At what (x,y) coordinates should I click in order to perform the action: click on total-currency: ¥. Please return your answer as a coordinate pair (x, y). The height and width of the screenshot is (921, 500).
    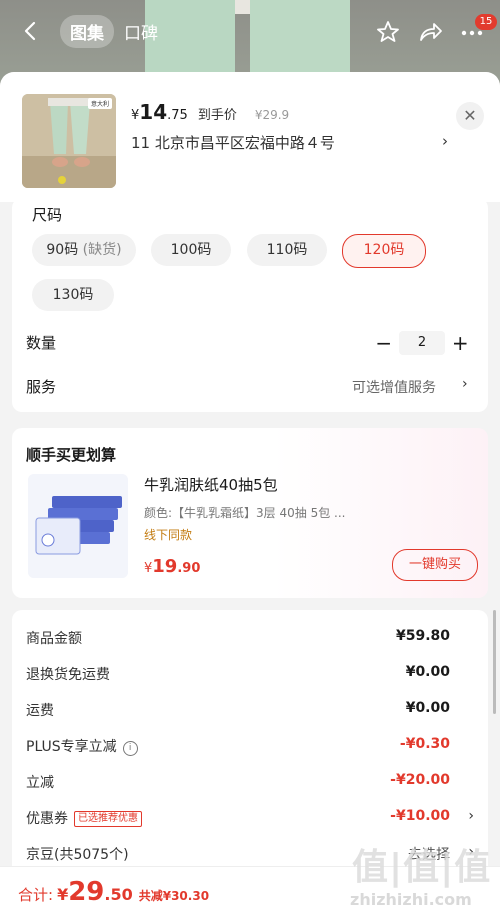
    Looking at the image, I should click on (63, 894).